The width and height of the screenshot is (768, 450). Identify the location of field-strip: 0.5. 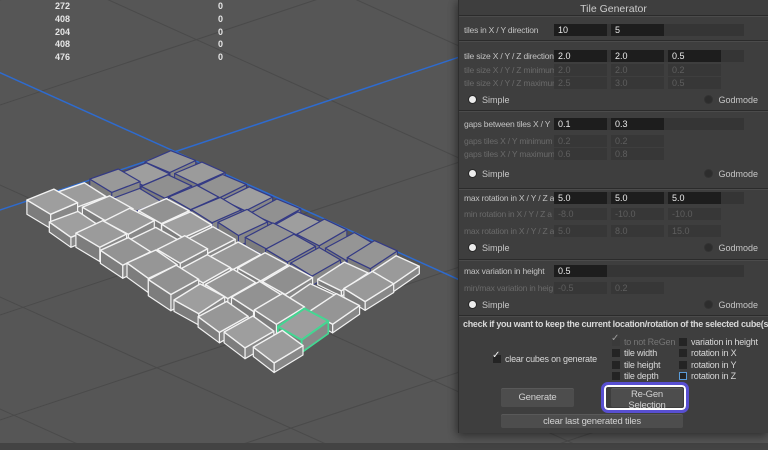
(649, 271).